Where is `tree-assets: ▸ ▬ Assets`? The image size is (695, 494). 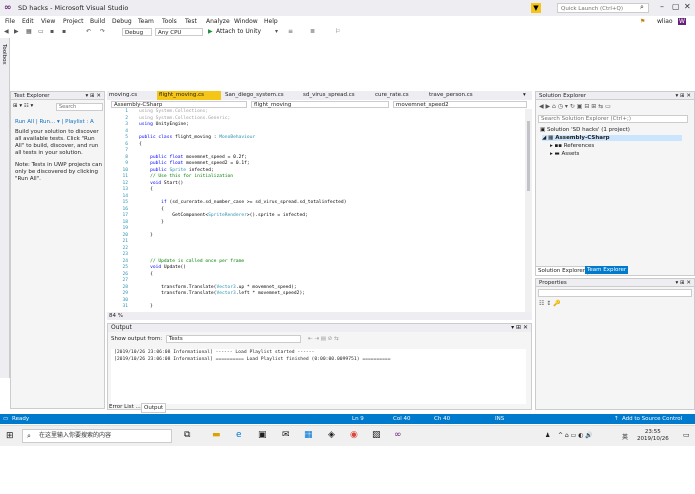
tree-assets: ▸ ▬ Assets is located at coordinates (564, 154).